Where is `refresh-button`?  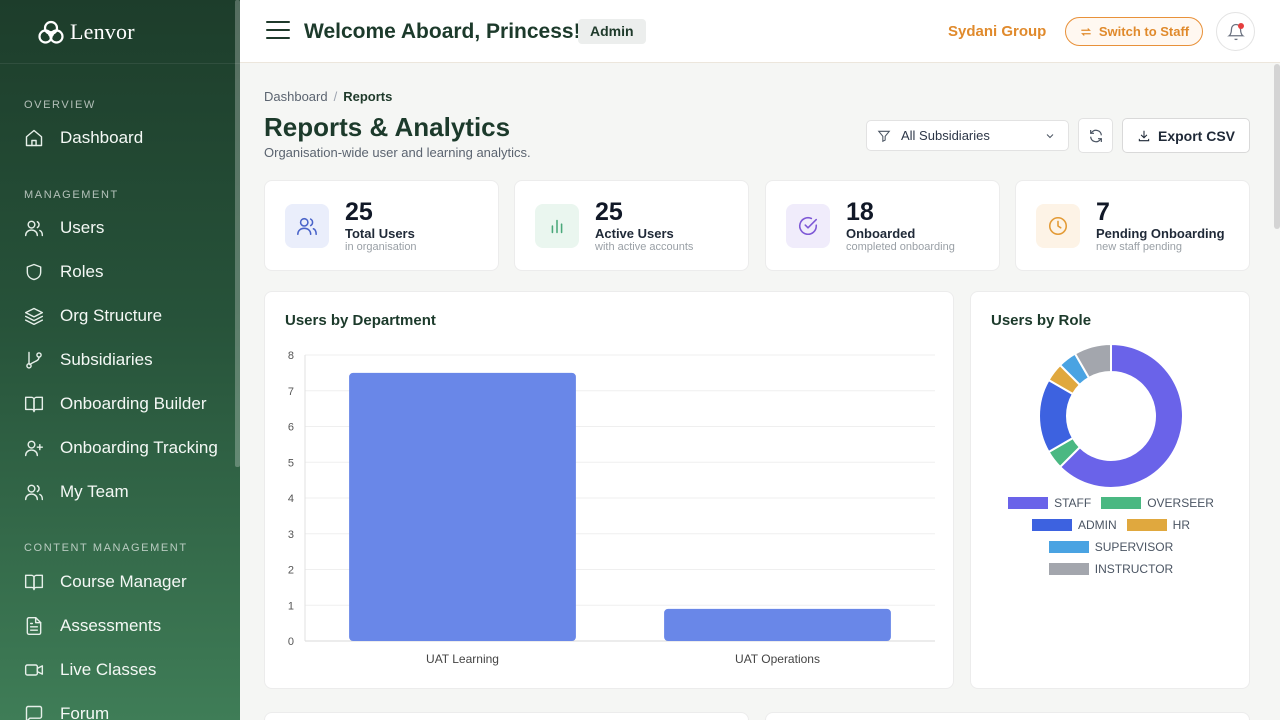
refresh-button is located at coordinates (1095, 135).